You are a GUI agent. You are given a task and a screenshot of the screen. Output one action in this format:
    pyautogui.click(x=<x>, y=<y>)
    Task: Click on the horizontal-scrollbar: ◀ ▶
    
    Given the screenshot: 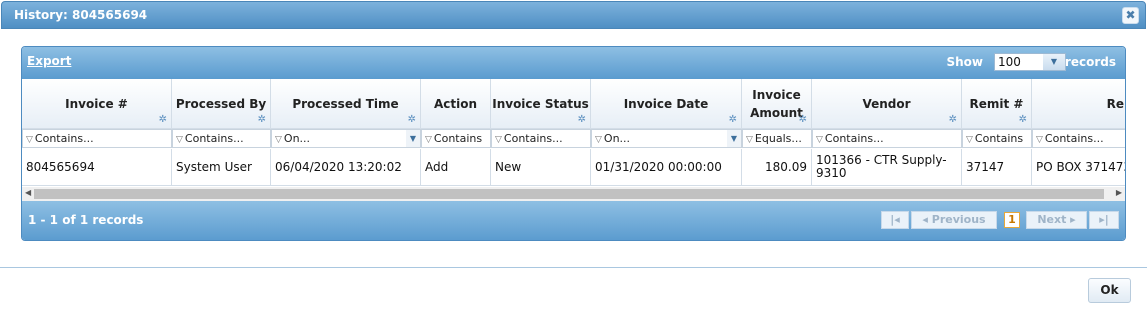 What is the action you would take?
    pyautogui.click(x=573, y=194)
    